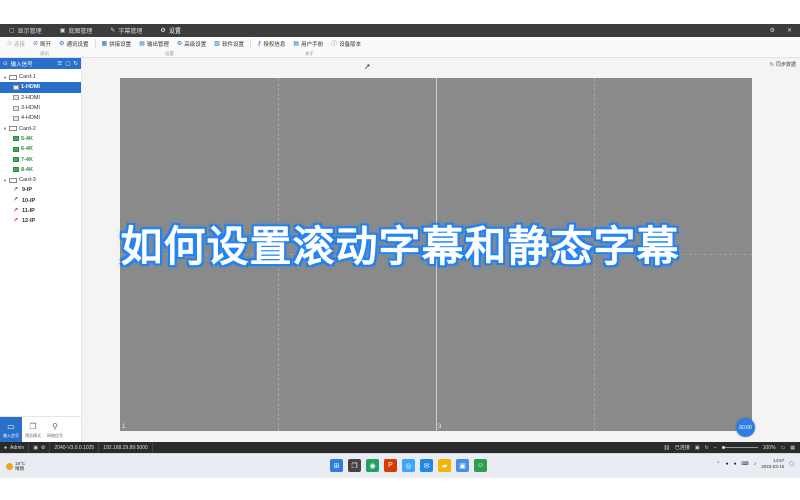  What do you see at coordinates (40, 139) in the screenshot?
I see `input-signal-item: 5-4K` at bounding box center [40, 139].